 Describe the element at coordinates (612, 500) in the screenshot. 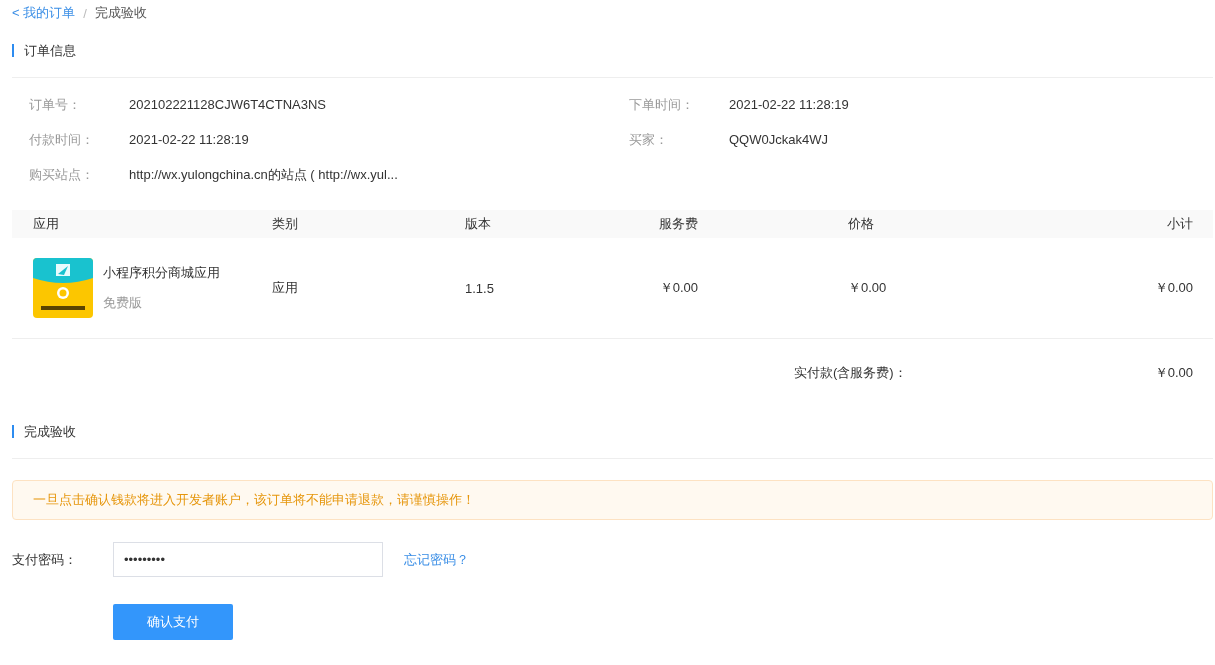

I see `warning-alert: 一旦点击确认钱款将进入开发者账户，该订单将不能申请退款，请谨慎操作！` at that location.